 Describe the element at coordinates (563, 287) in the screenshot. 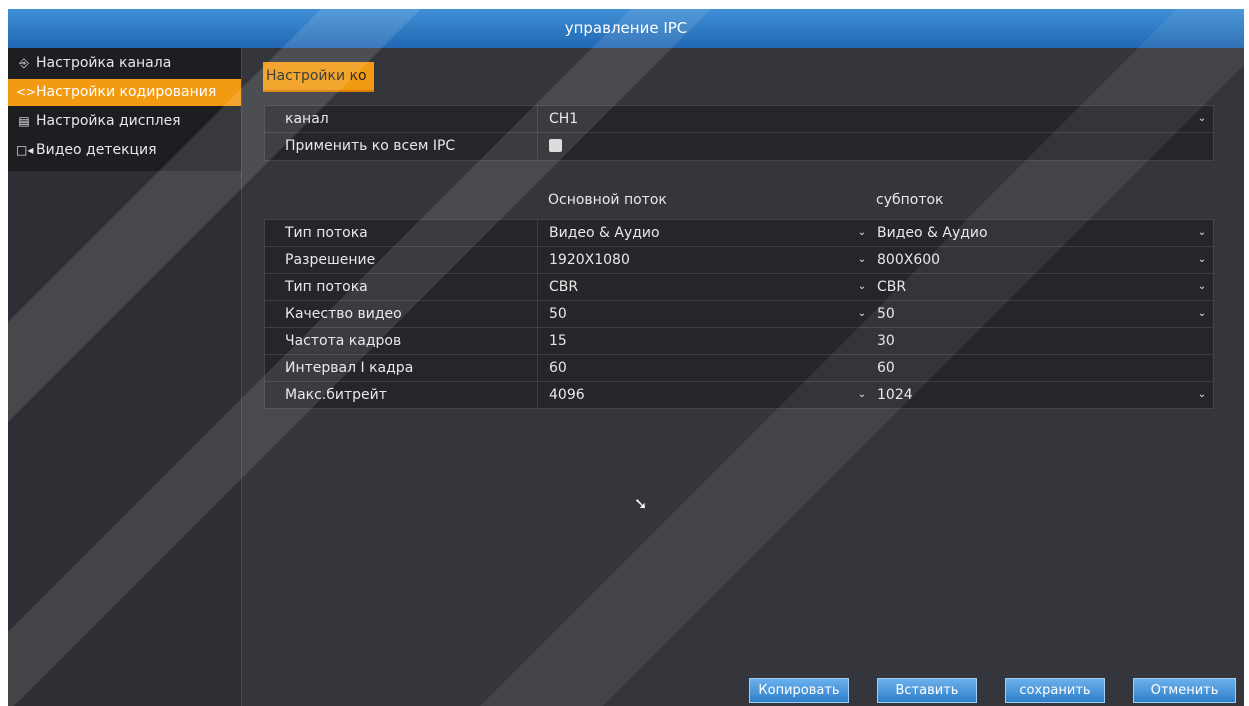

I see `main-stream-value: CBR` at that location.